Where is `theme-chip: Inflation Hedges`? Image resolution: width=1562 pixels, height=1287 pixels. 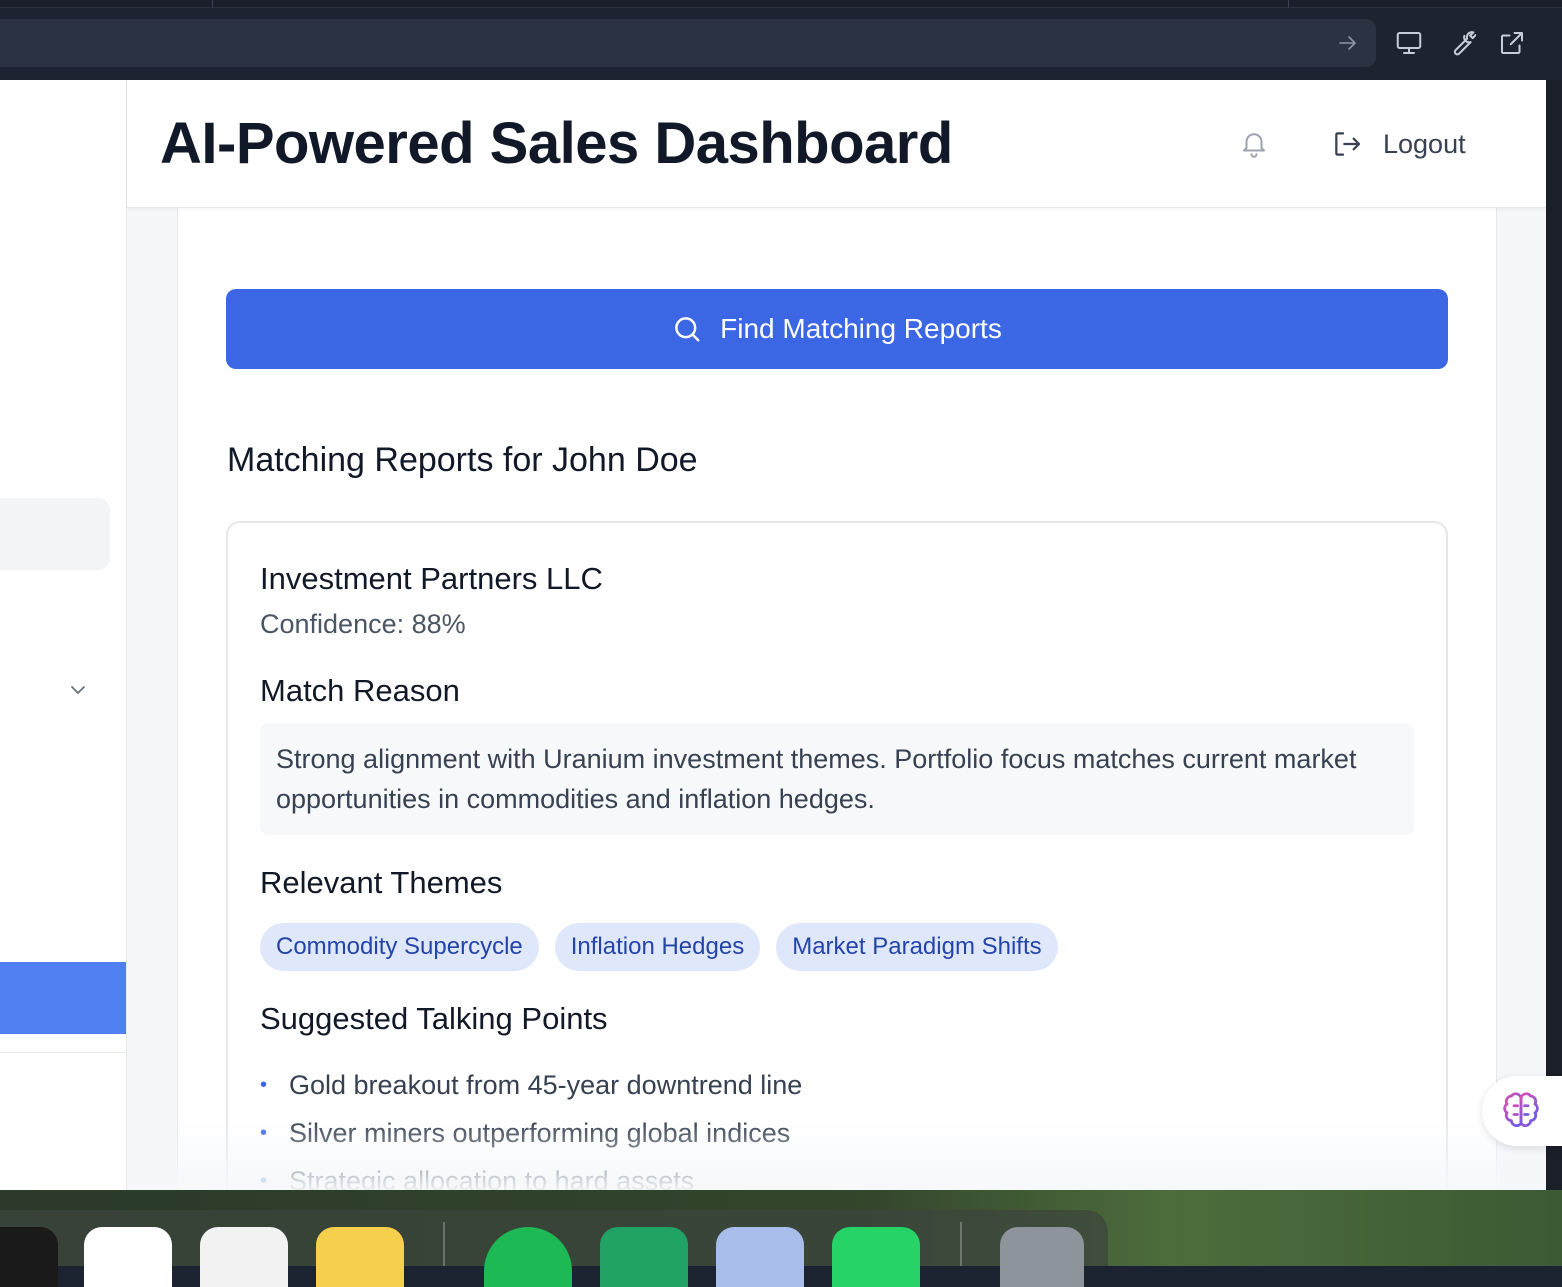
theme-chip: Inflation Hedges is located at coordinates (657, 947).